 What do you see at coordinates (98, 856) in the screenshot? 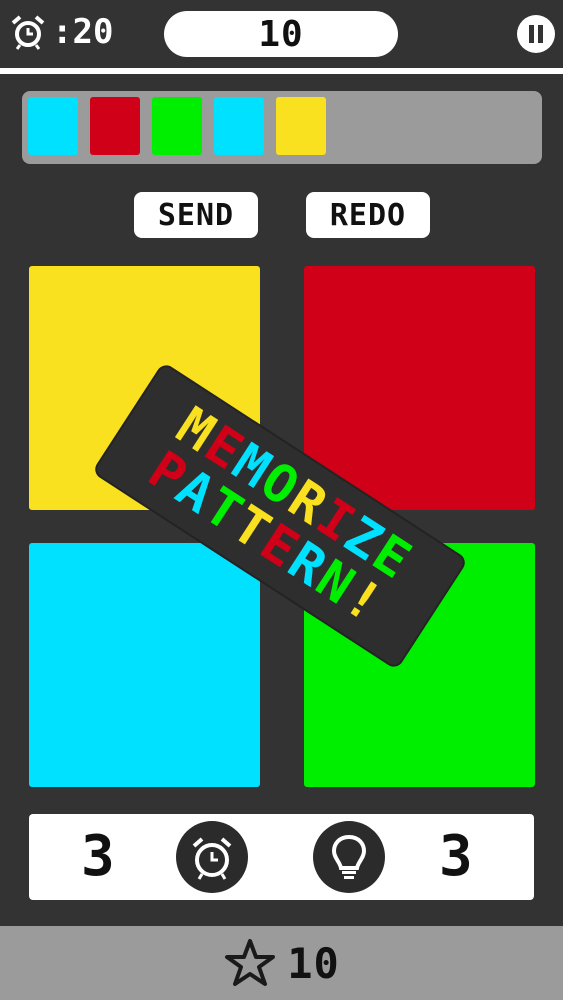
I see `time-powerup-count: 3` at bounding box center [98, 856].